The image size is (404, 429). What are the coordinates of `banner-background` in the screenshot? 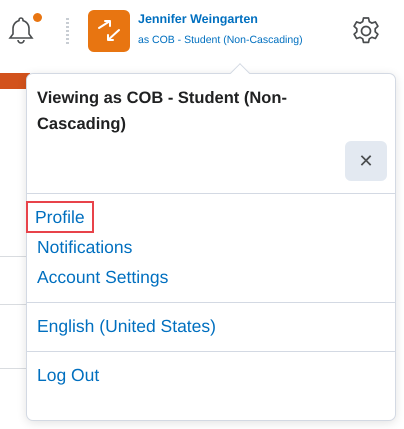 It's located at (15, 81).